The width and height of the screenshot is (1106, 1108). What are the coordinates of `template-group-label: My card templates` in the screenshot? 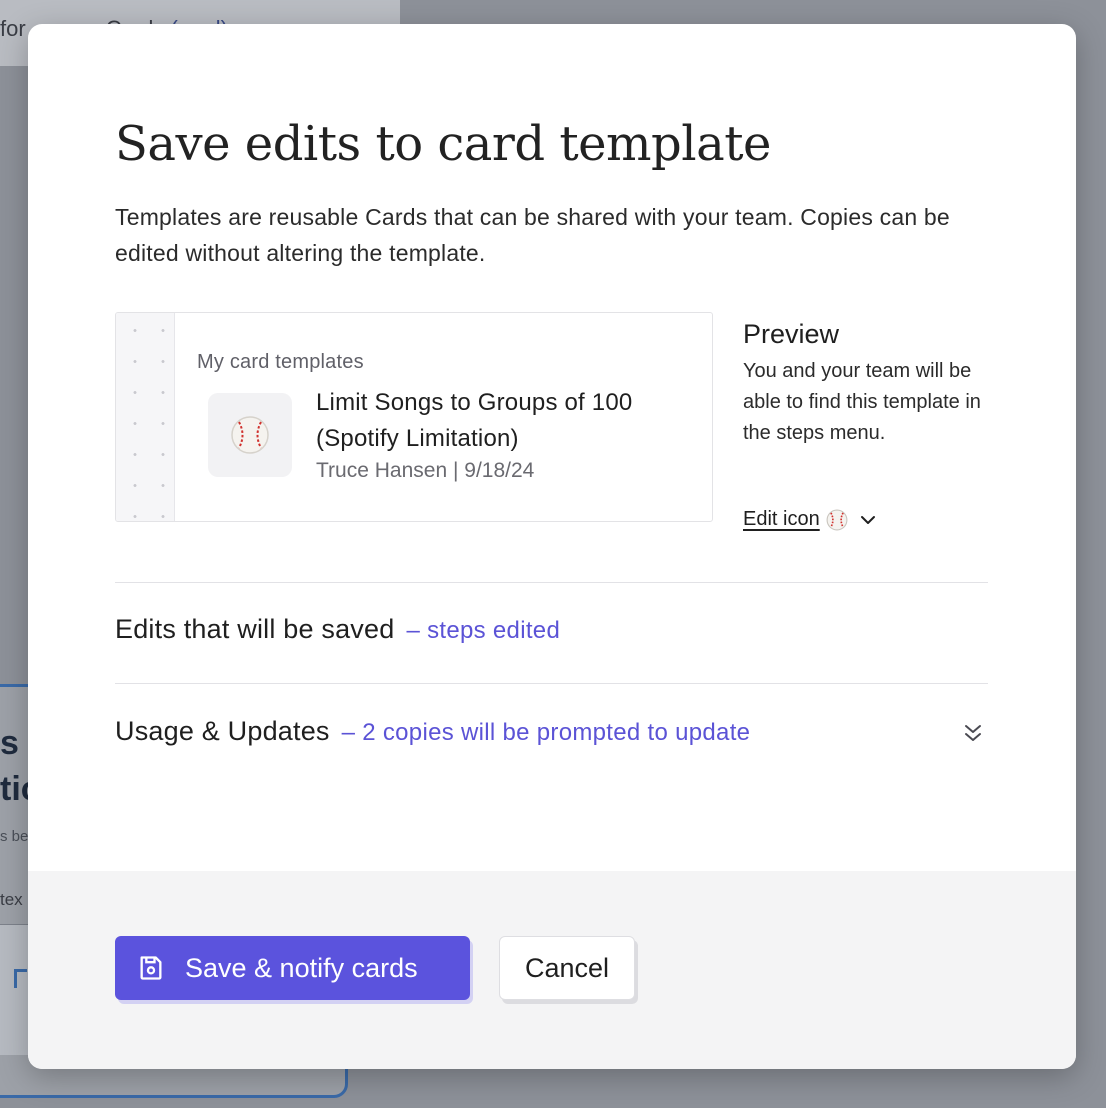 It's located at (280, 362).